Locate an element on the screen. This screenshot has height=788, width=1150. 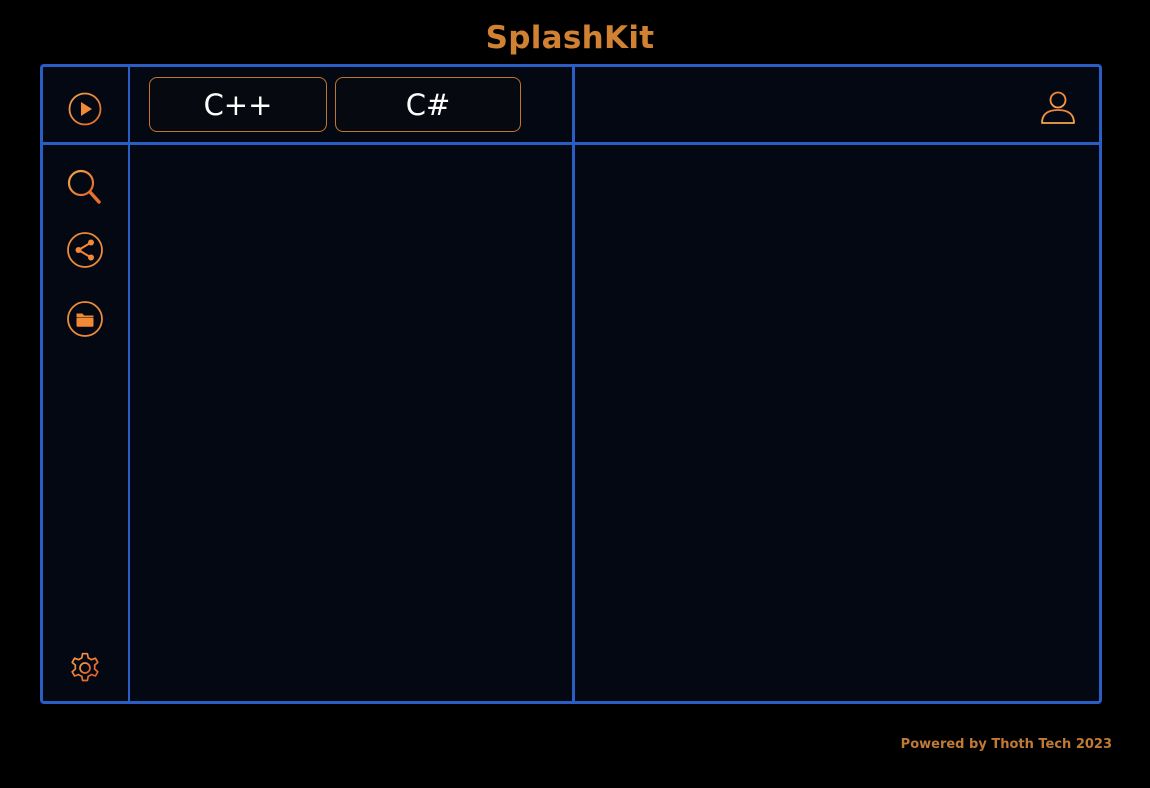
icon-sidebar is located at coordinates (86, 384).